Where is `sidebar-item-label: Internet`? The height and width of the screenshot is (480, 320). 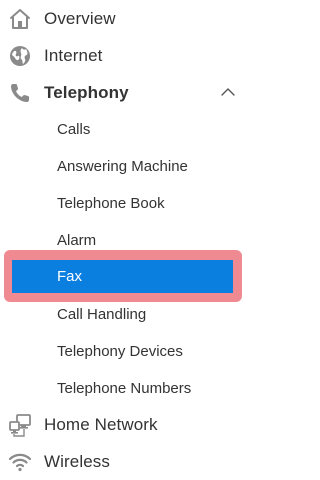
sidebar-item-label: Internet is located at coordinates (73, 55).